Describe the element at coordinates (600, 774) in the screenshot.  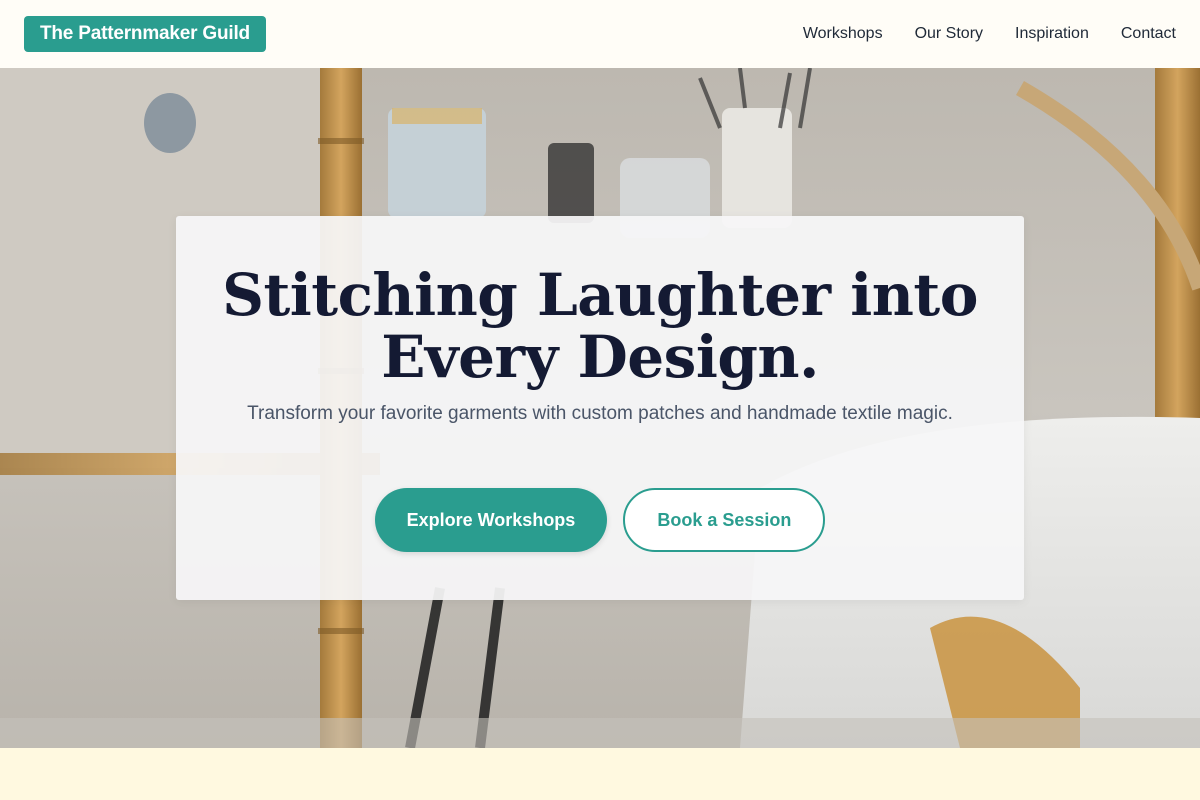
I see `next-section` at that location.